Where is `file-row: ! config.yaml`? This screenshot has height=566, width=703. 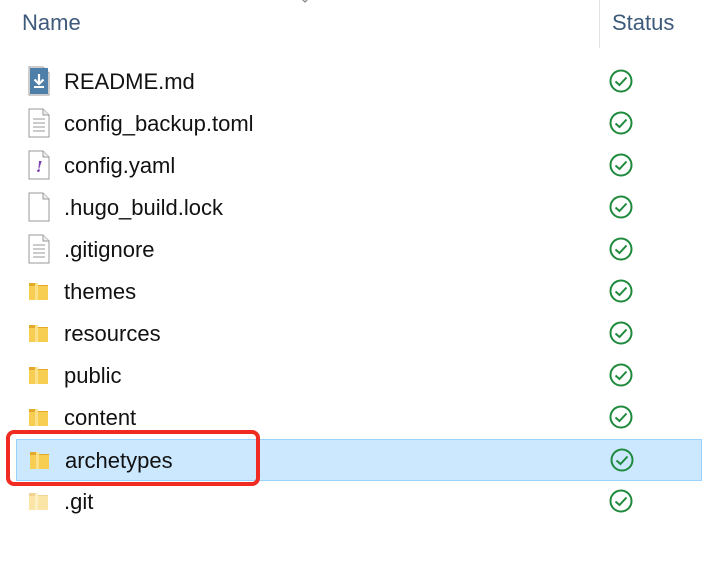
file-row: ! config.yaml is located at coordinates (359, 166).